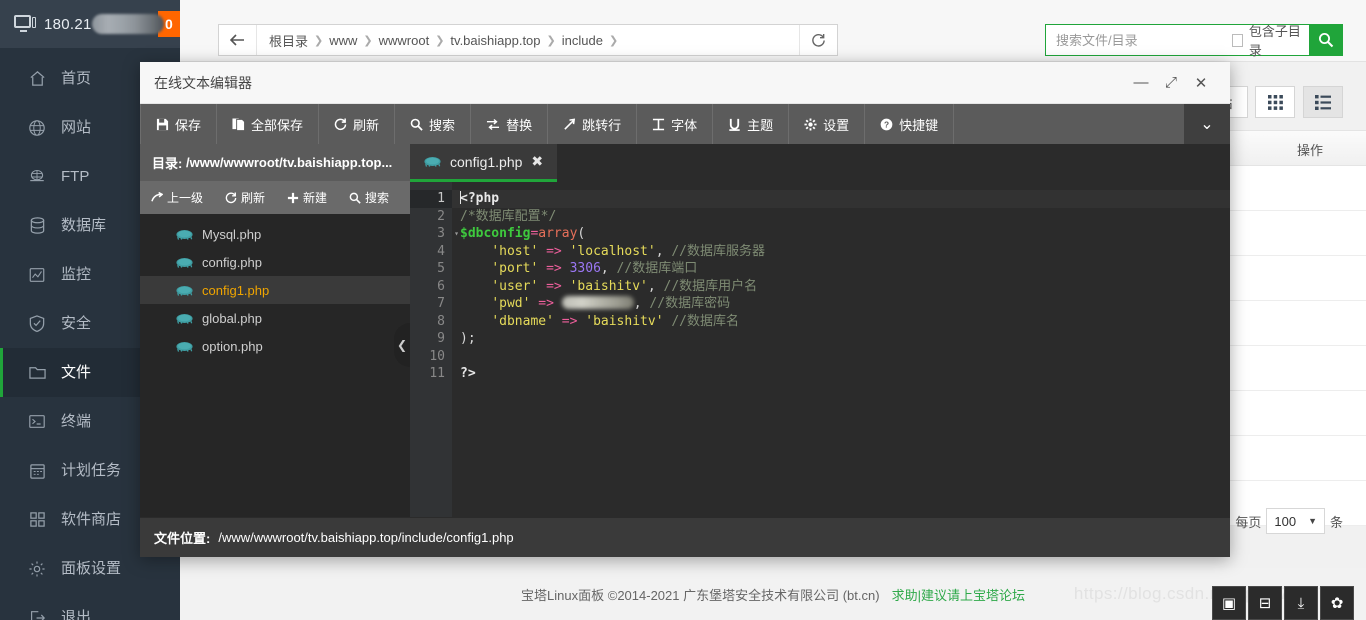  Describe the element at coordinates (845, 217) in the screenshot. I see `code-line: /*数据库配置*/` at that location.